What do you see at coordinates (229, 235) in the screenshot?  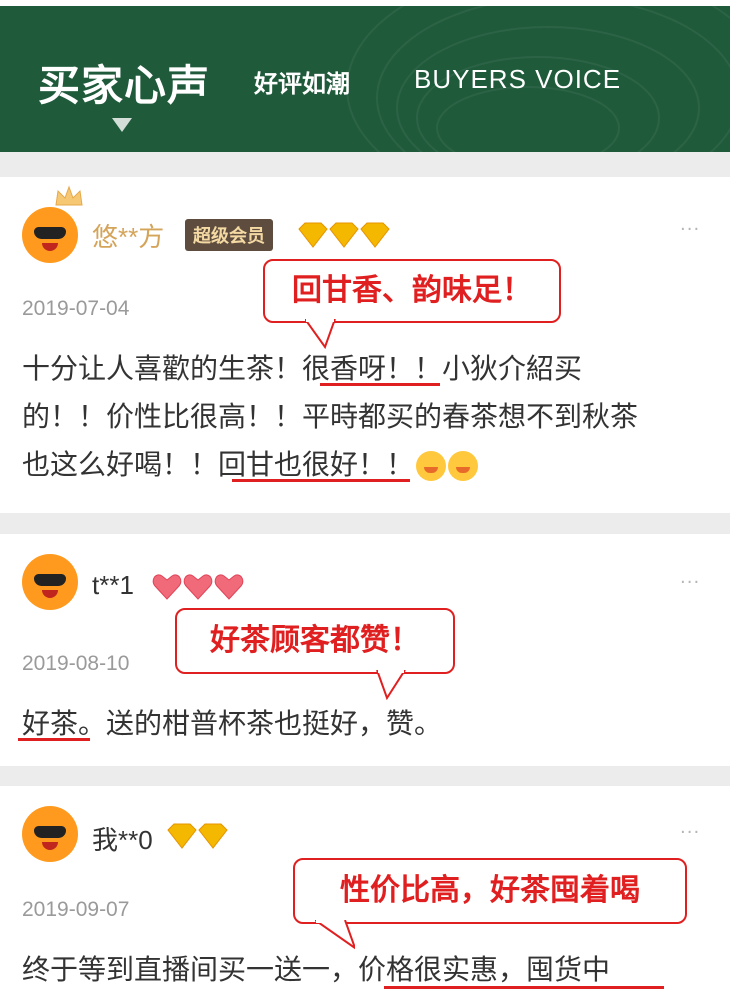 I see `super-member-badge: 超级会员` at bounding box center [229, 235].